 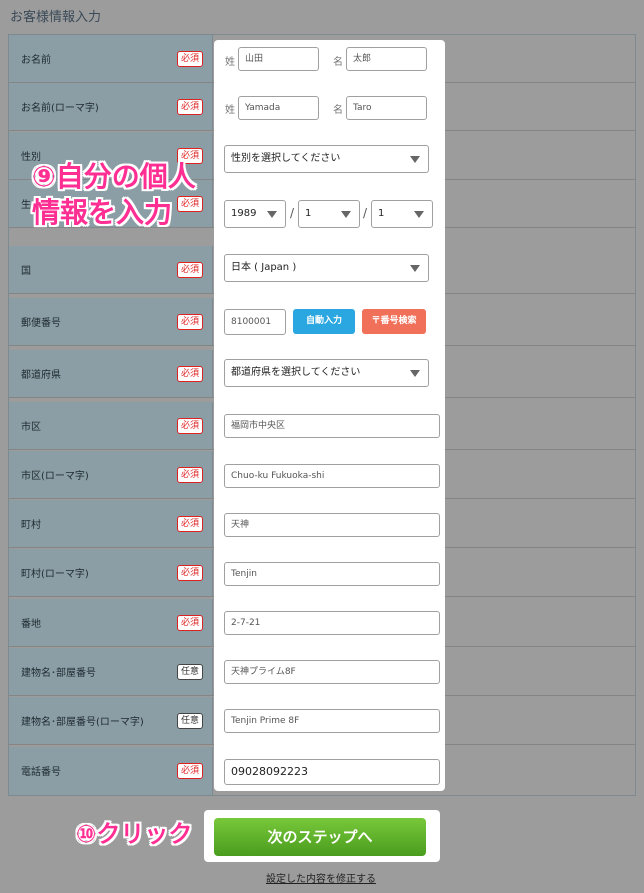 I want to click on row-label: 市区(ローマ字), so click(x=55, y=476).